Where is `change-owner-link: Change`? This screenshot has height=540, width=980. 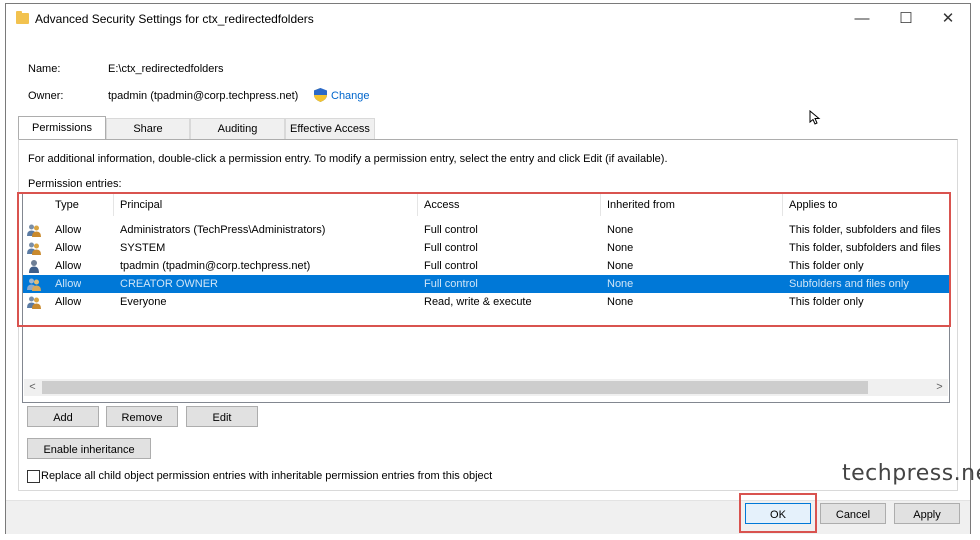
change-owner-link: Change is located at coordinates (350, 96).